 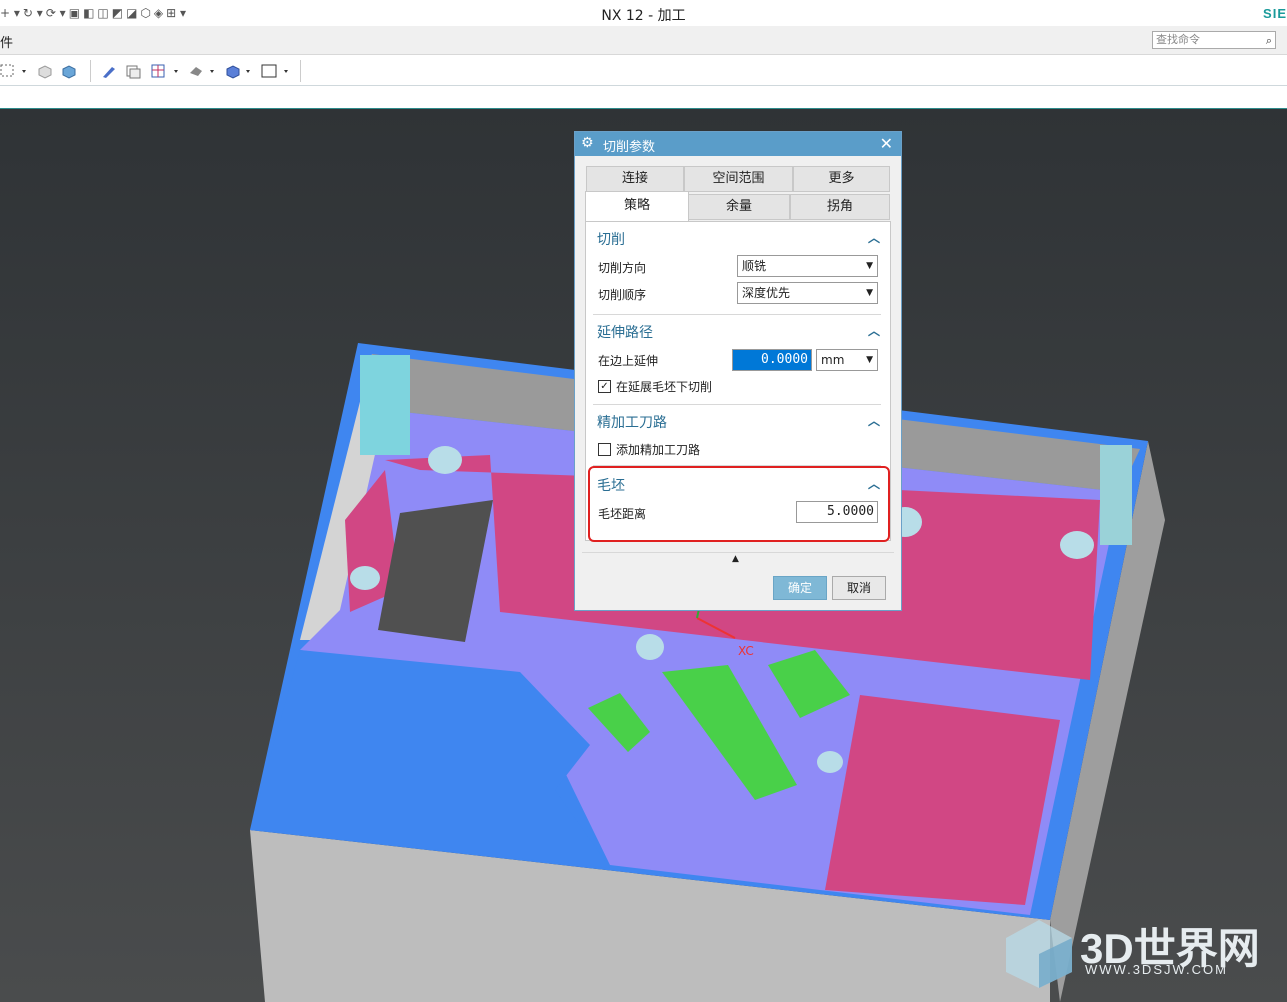 I want to click on menu-file: 件, so click(x=6, y=41).